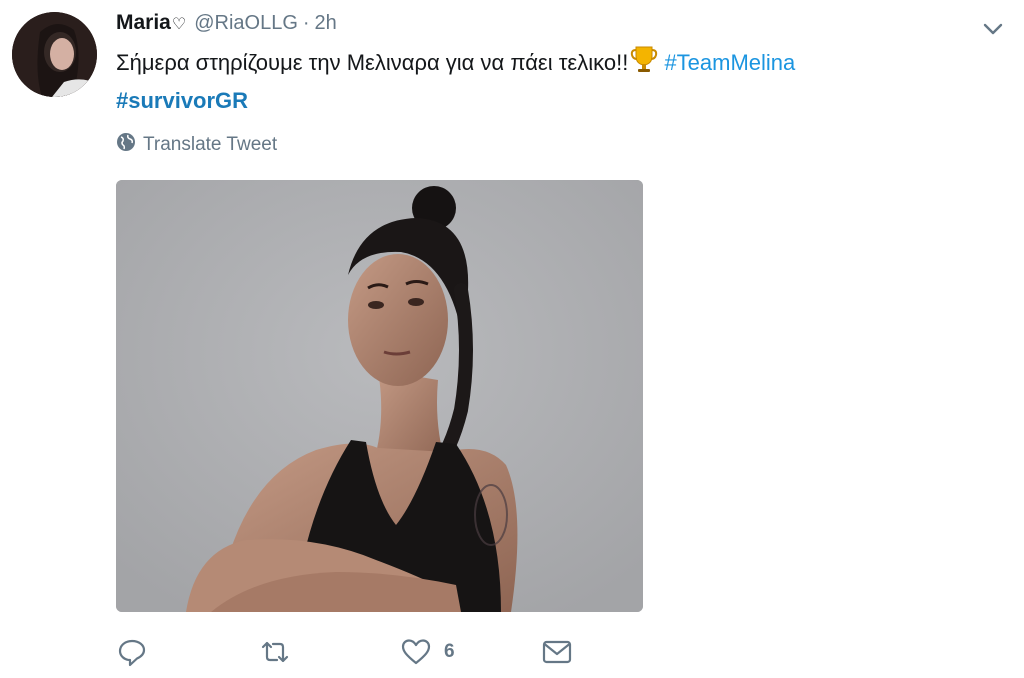  What do you see at coordinates (129, 145) in the screenshot?
I see `globe-icon` at bounding box center [129, 145].